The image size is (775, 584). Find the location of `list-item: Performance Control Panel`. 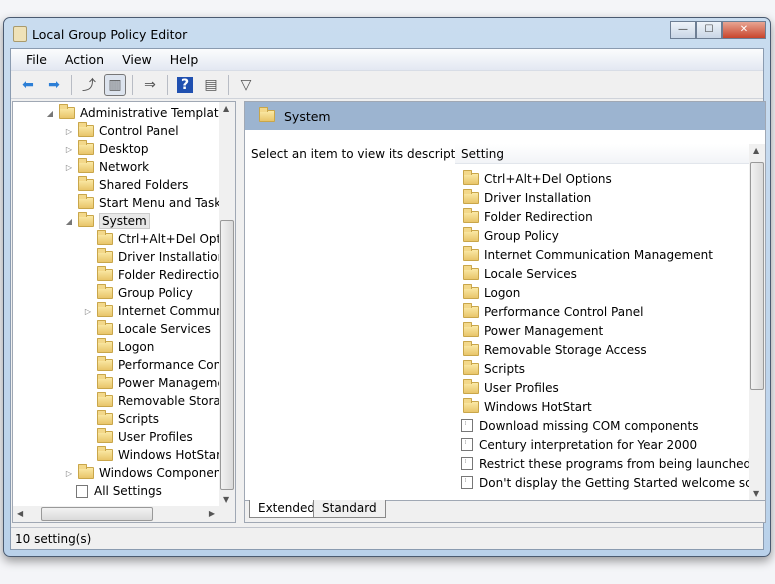

list-item: Performance Control Panel is located at coordinates (551, 311).